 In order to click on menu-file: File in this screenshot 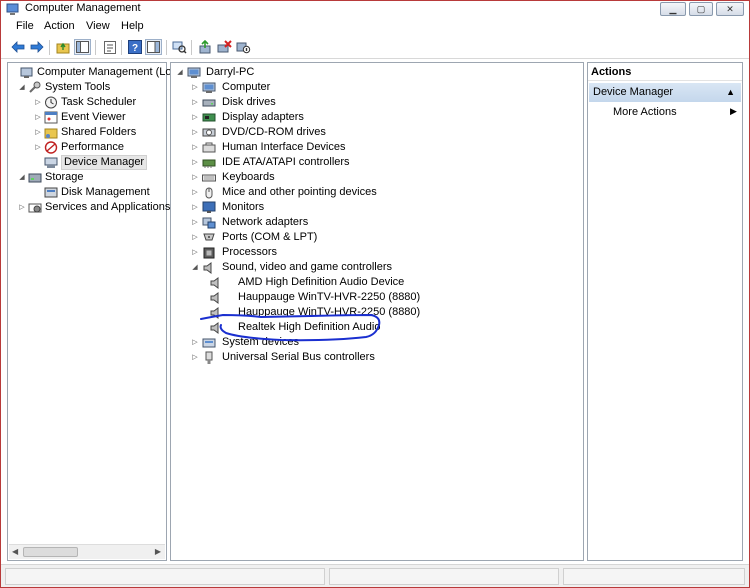, I will do `click(25, 26)`.